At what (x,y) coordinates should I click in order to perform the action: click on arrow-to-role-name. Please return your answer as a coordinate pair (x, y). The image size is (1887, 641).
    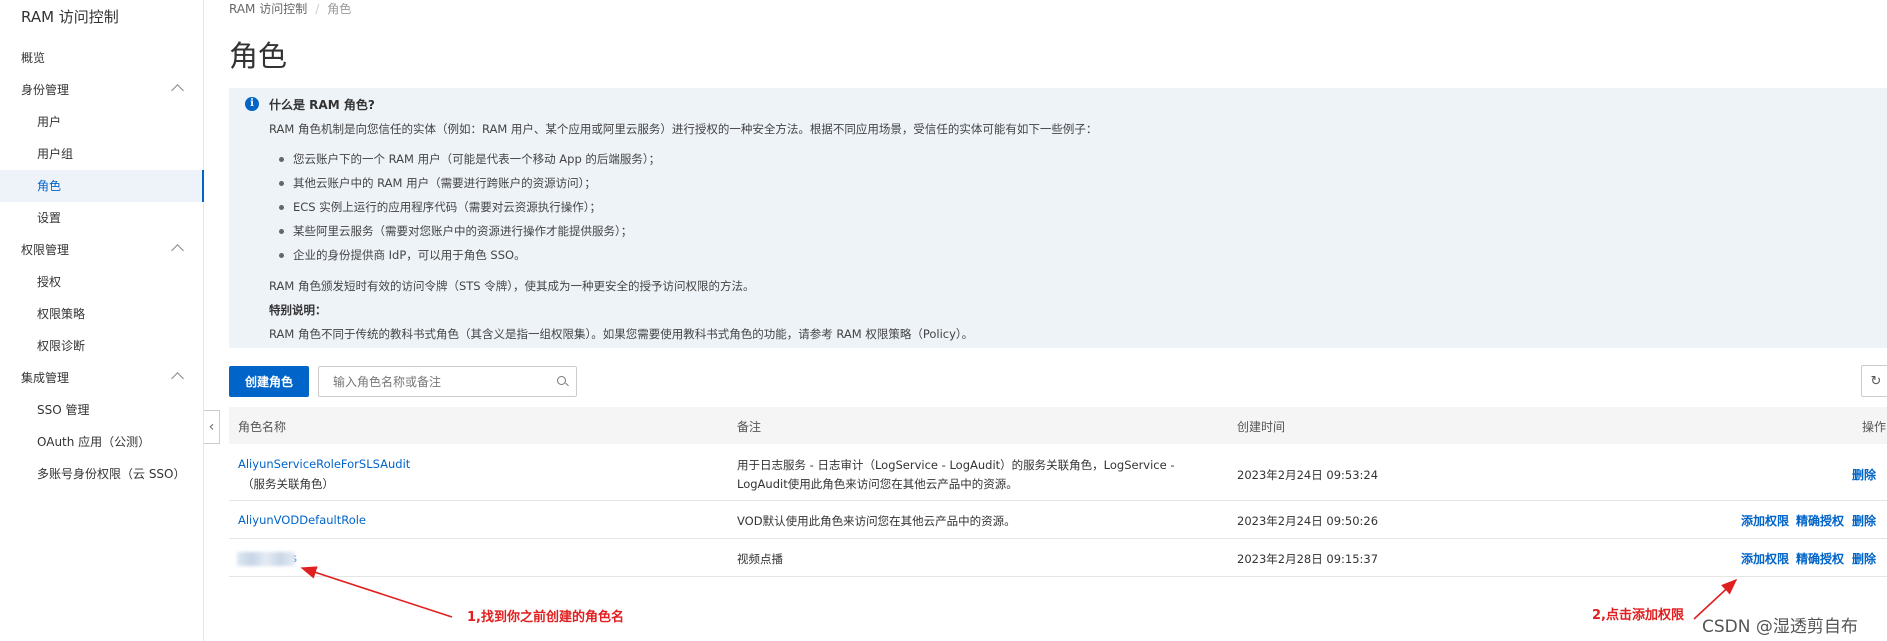
    Looking at the image, I should click on (376, 592).